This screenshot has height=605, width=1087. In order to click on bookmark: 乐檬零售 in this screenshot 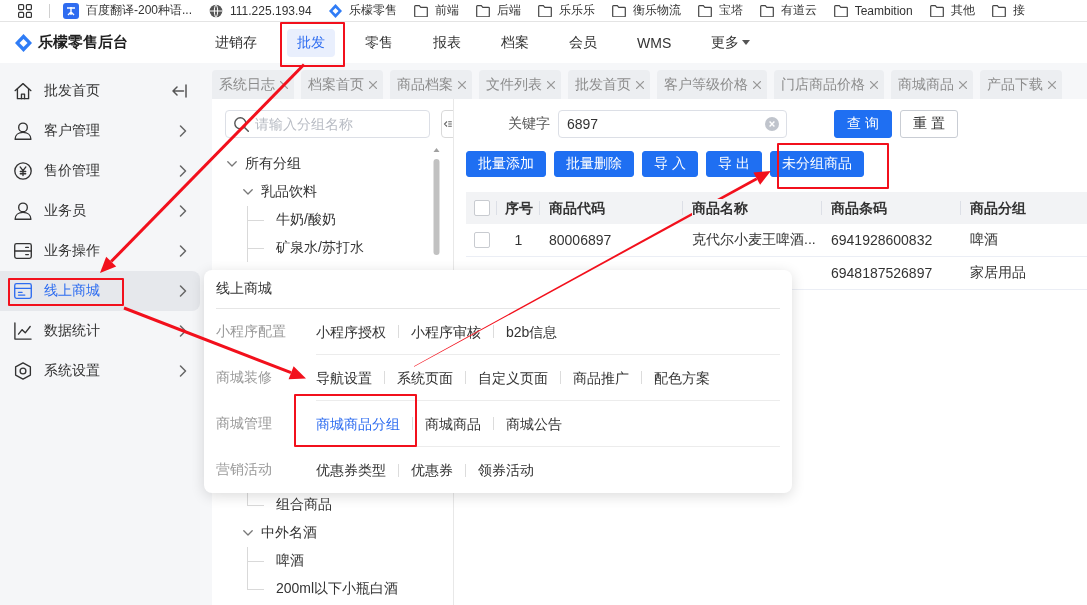, I will do `click(362, 10)`.